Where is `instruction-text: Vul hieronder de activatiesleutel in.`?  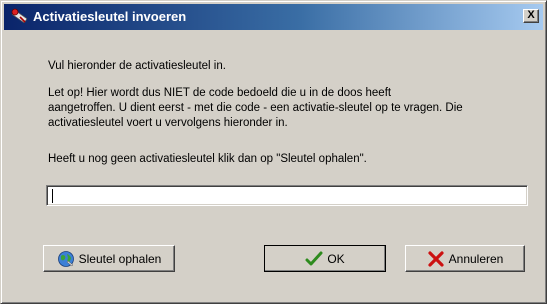 instruction-text: Vul hieronder de activatiesleutel in. is located at coordinates (137, 66).